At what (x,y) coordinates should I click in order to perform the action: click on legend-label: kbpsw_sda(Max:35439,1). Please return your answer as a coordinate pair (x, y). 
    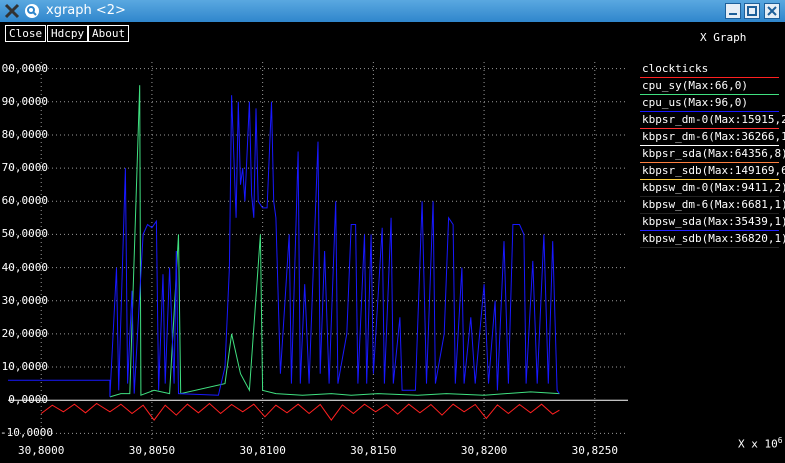
    Looking at the image, I should click on (713, 221).